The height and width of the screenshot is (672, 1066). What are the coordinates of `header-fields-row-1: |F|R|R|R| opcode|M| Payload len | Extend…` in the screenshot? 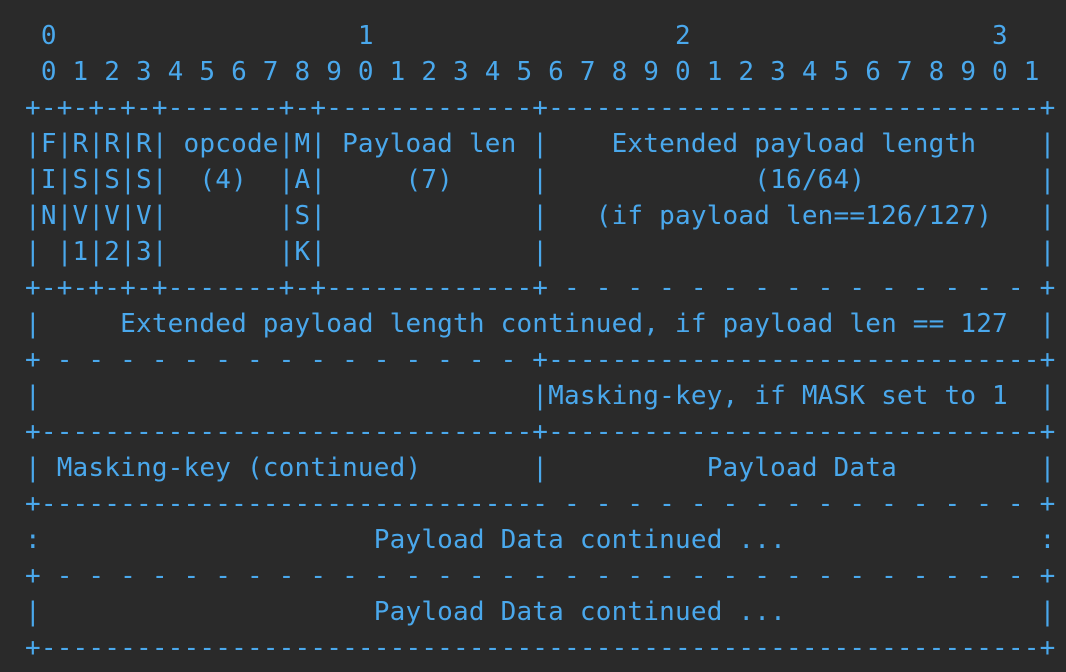 It's located at (540, 144).